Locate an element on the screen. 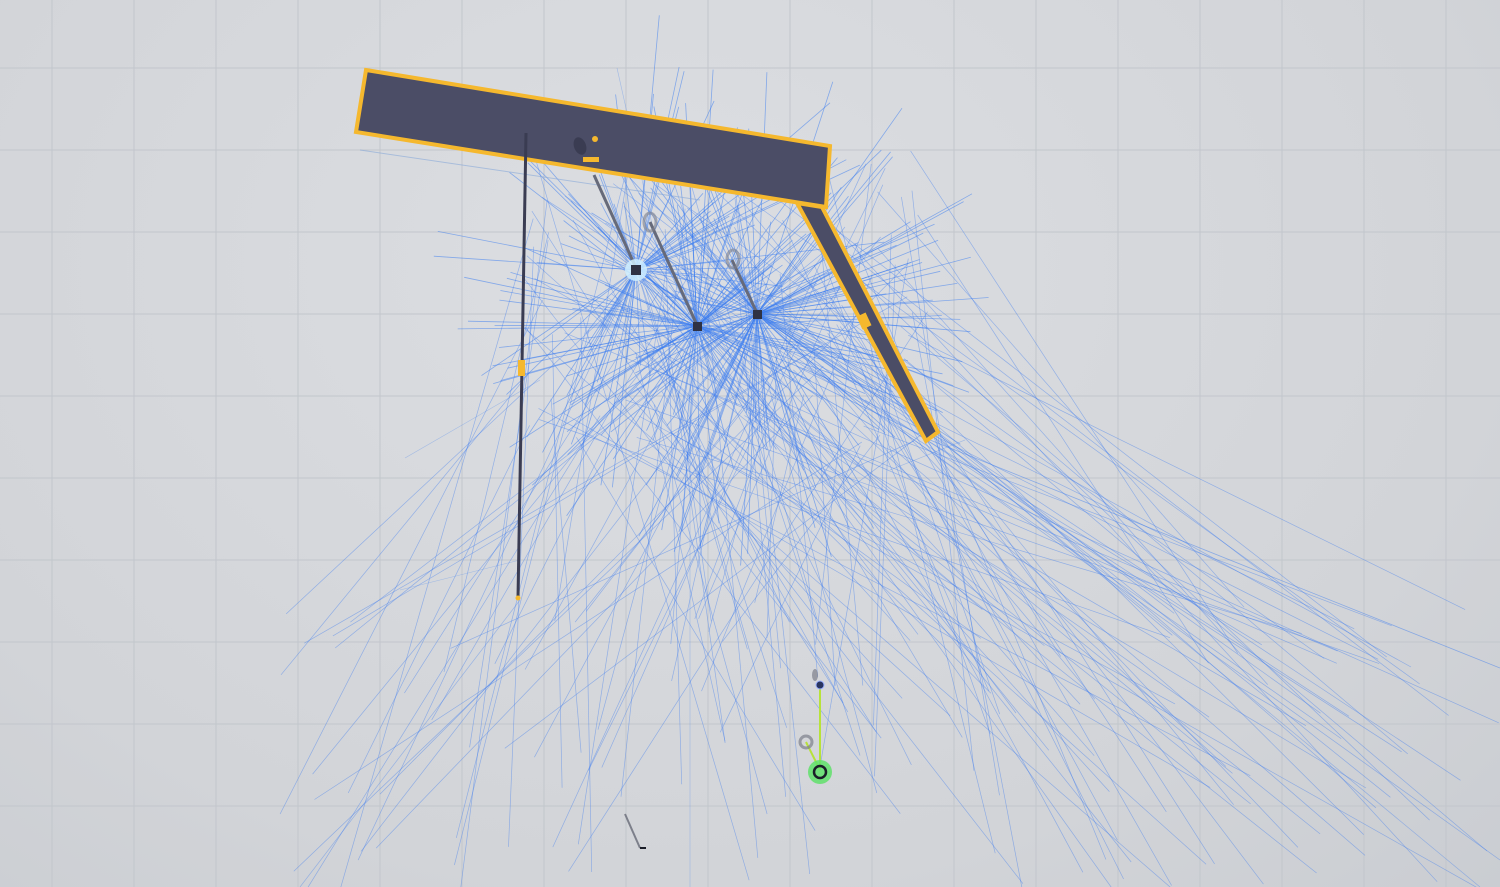 The width and height of the screenshot is (1500, 887). wall-left-handle is located at coordinates (521, 368).